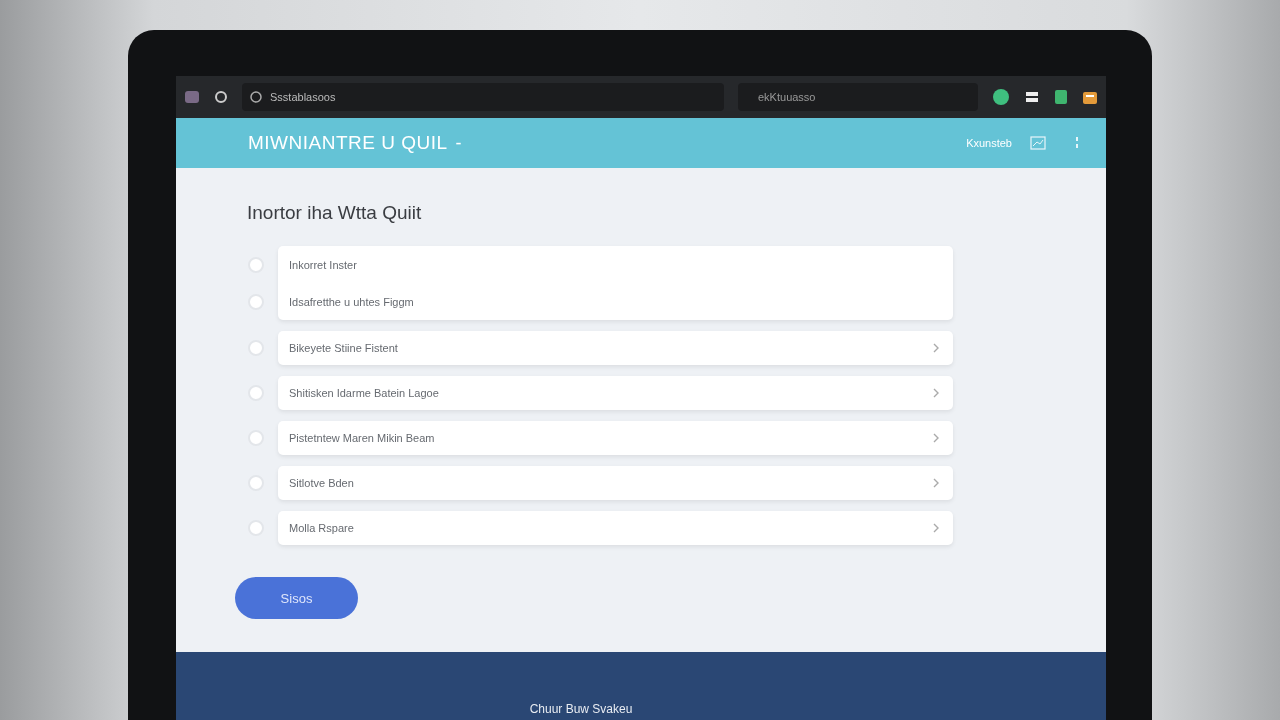 The image size is (1280, 720). I want to click on answer-text: Shitisken Idarme Batein Lagoe, so click(363, 393).